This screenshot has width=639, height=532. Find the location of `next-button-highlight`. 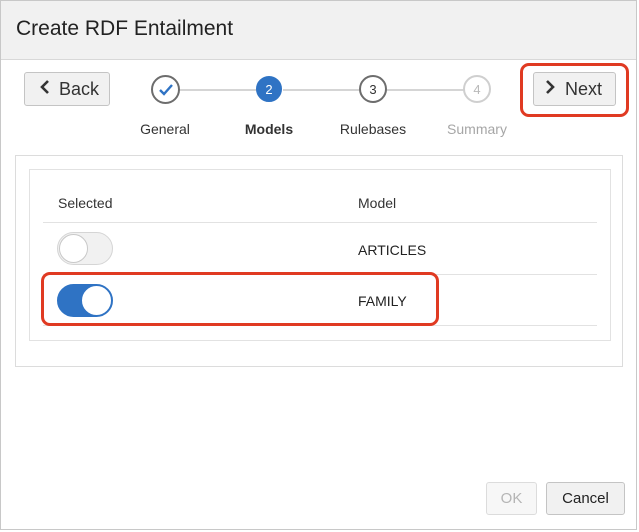

next-button-highlight is located at coordinates (574, 90).